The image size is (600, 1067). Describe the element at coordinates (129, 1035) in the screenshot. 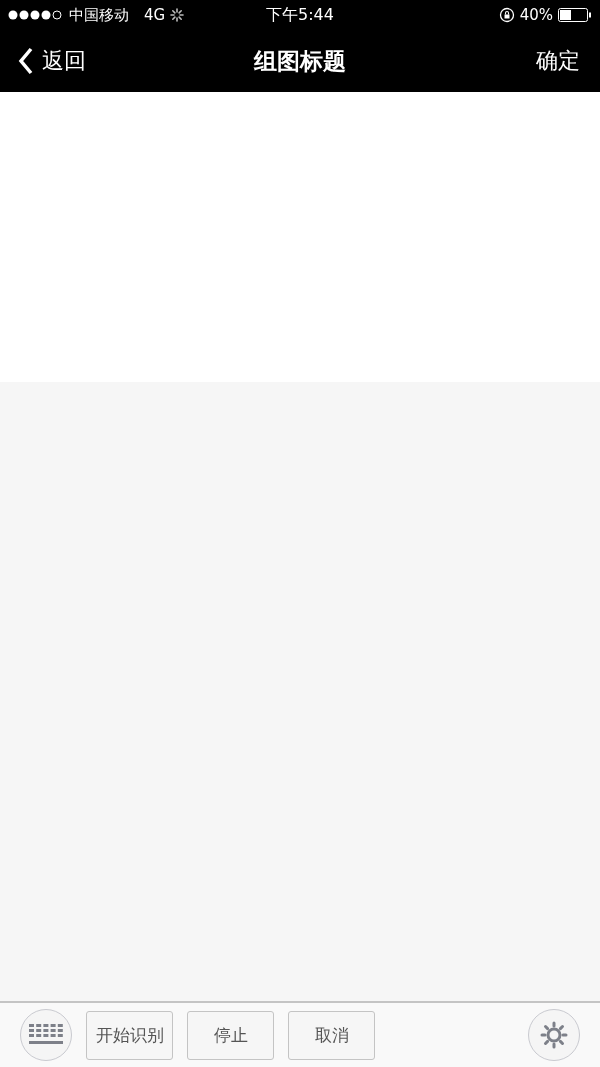

I see `toolbar-button: 开始识别` at that location.